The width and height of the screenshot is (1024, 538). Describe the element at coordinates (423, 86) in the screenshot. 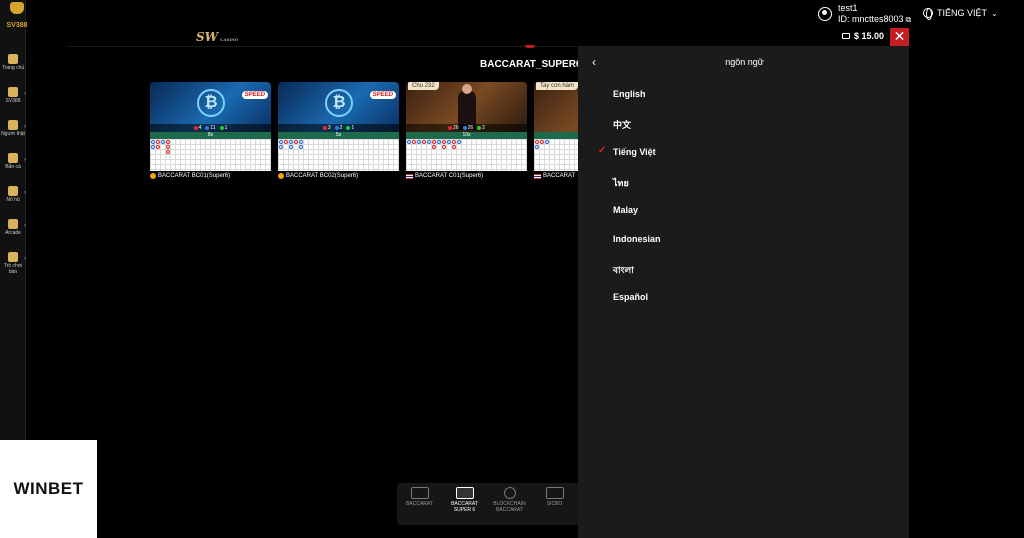

I see `dealer-tag: Chu 232` at that location.